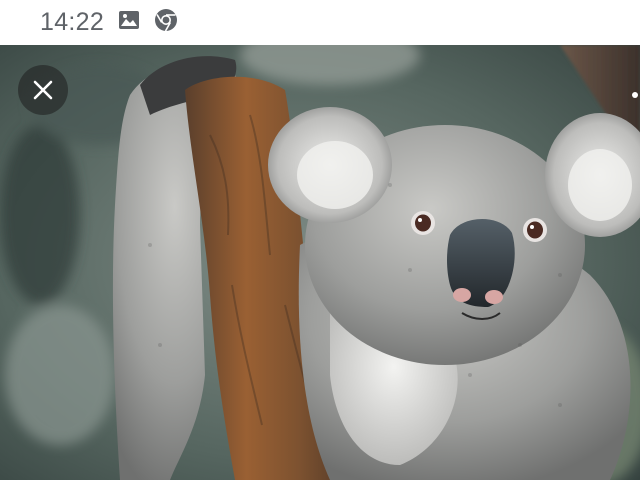  I want to click on page-indicator-dot, so click(635, 95).